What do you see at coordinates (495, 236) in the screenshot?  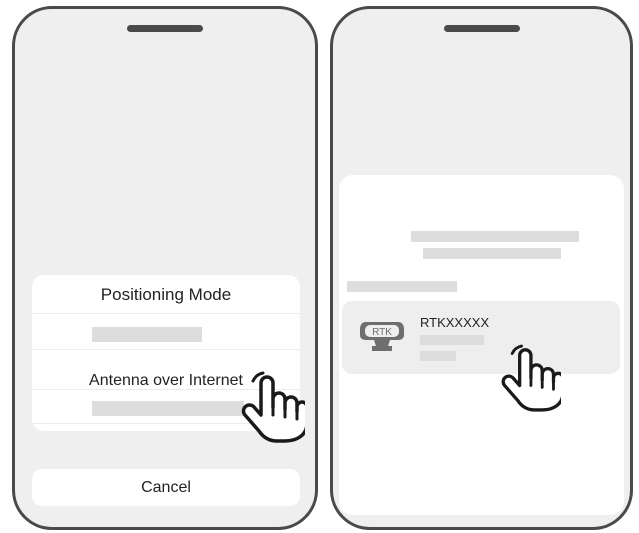 I see `title-placeholder` at bounding box center [495, 236].